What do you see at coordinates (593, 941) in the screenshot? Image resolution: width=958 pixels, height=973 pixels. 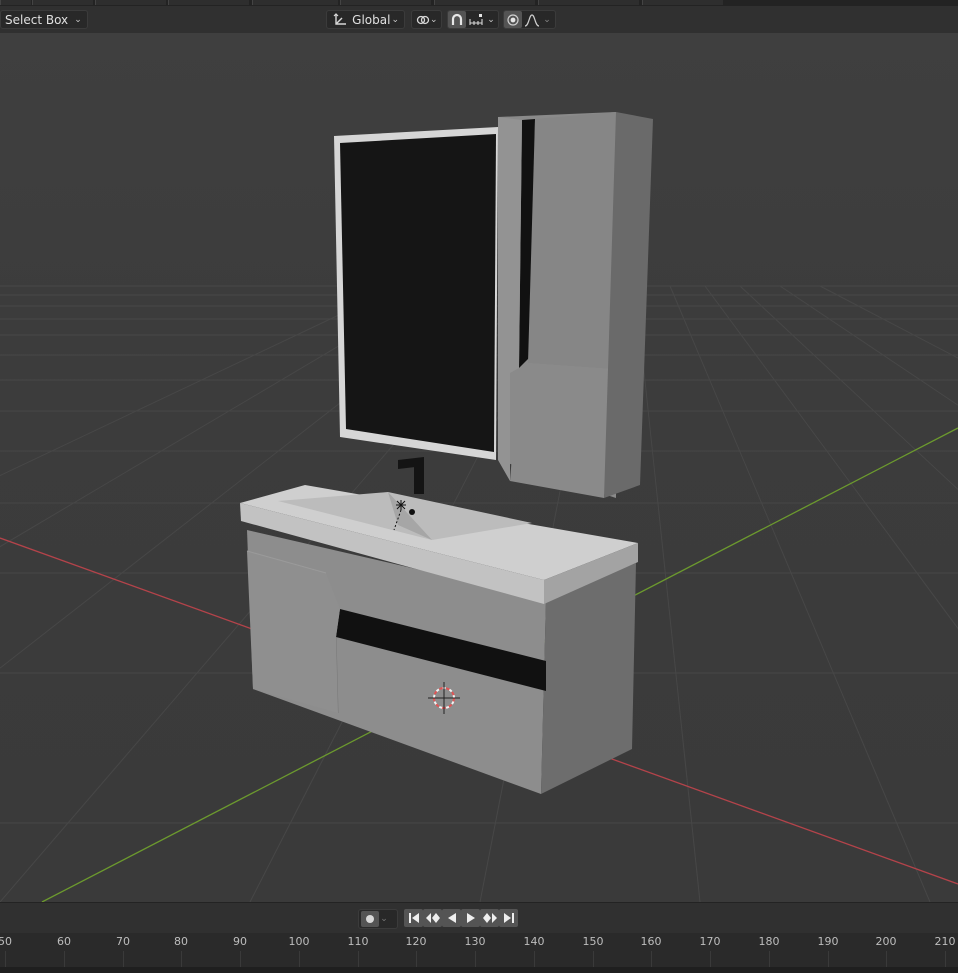 I see `frame-number: 150` at bounding box center [593, 941].